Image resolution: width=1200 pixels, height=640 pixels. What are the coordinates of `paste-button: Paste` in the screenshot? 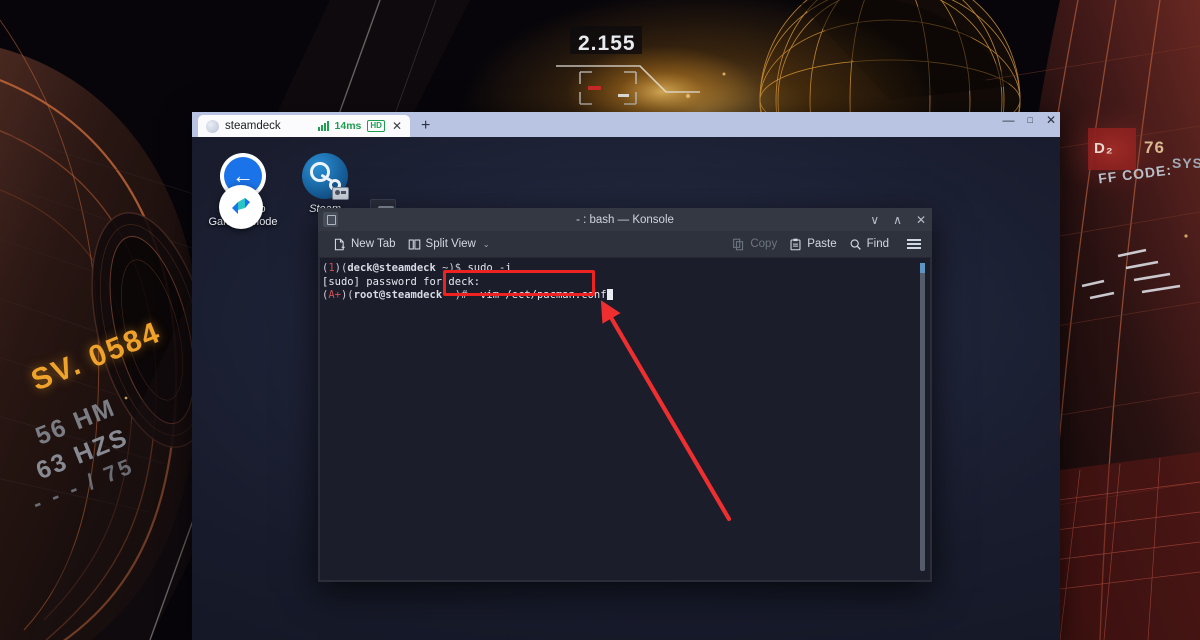 It's located at (812, 244).